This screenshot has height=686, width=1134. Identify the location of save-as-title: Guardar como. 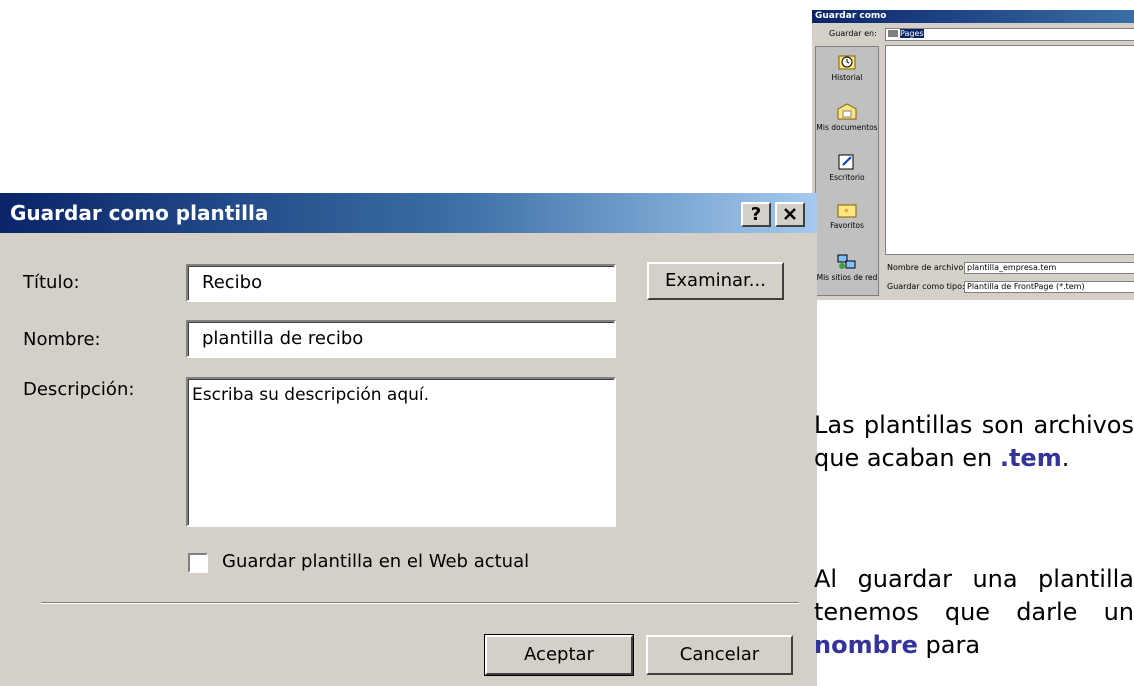
(973, 16).